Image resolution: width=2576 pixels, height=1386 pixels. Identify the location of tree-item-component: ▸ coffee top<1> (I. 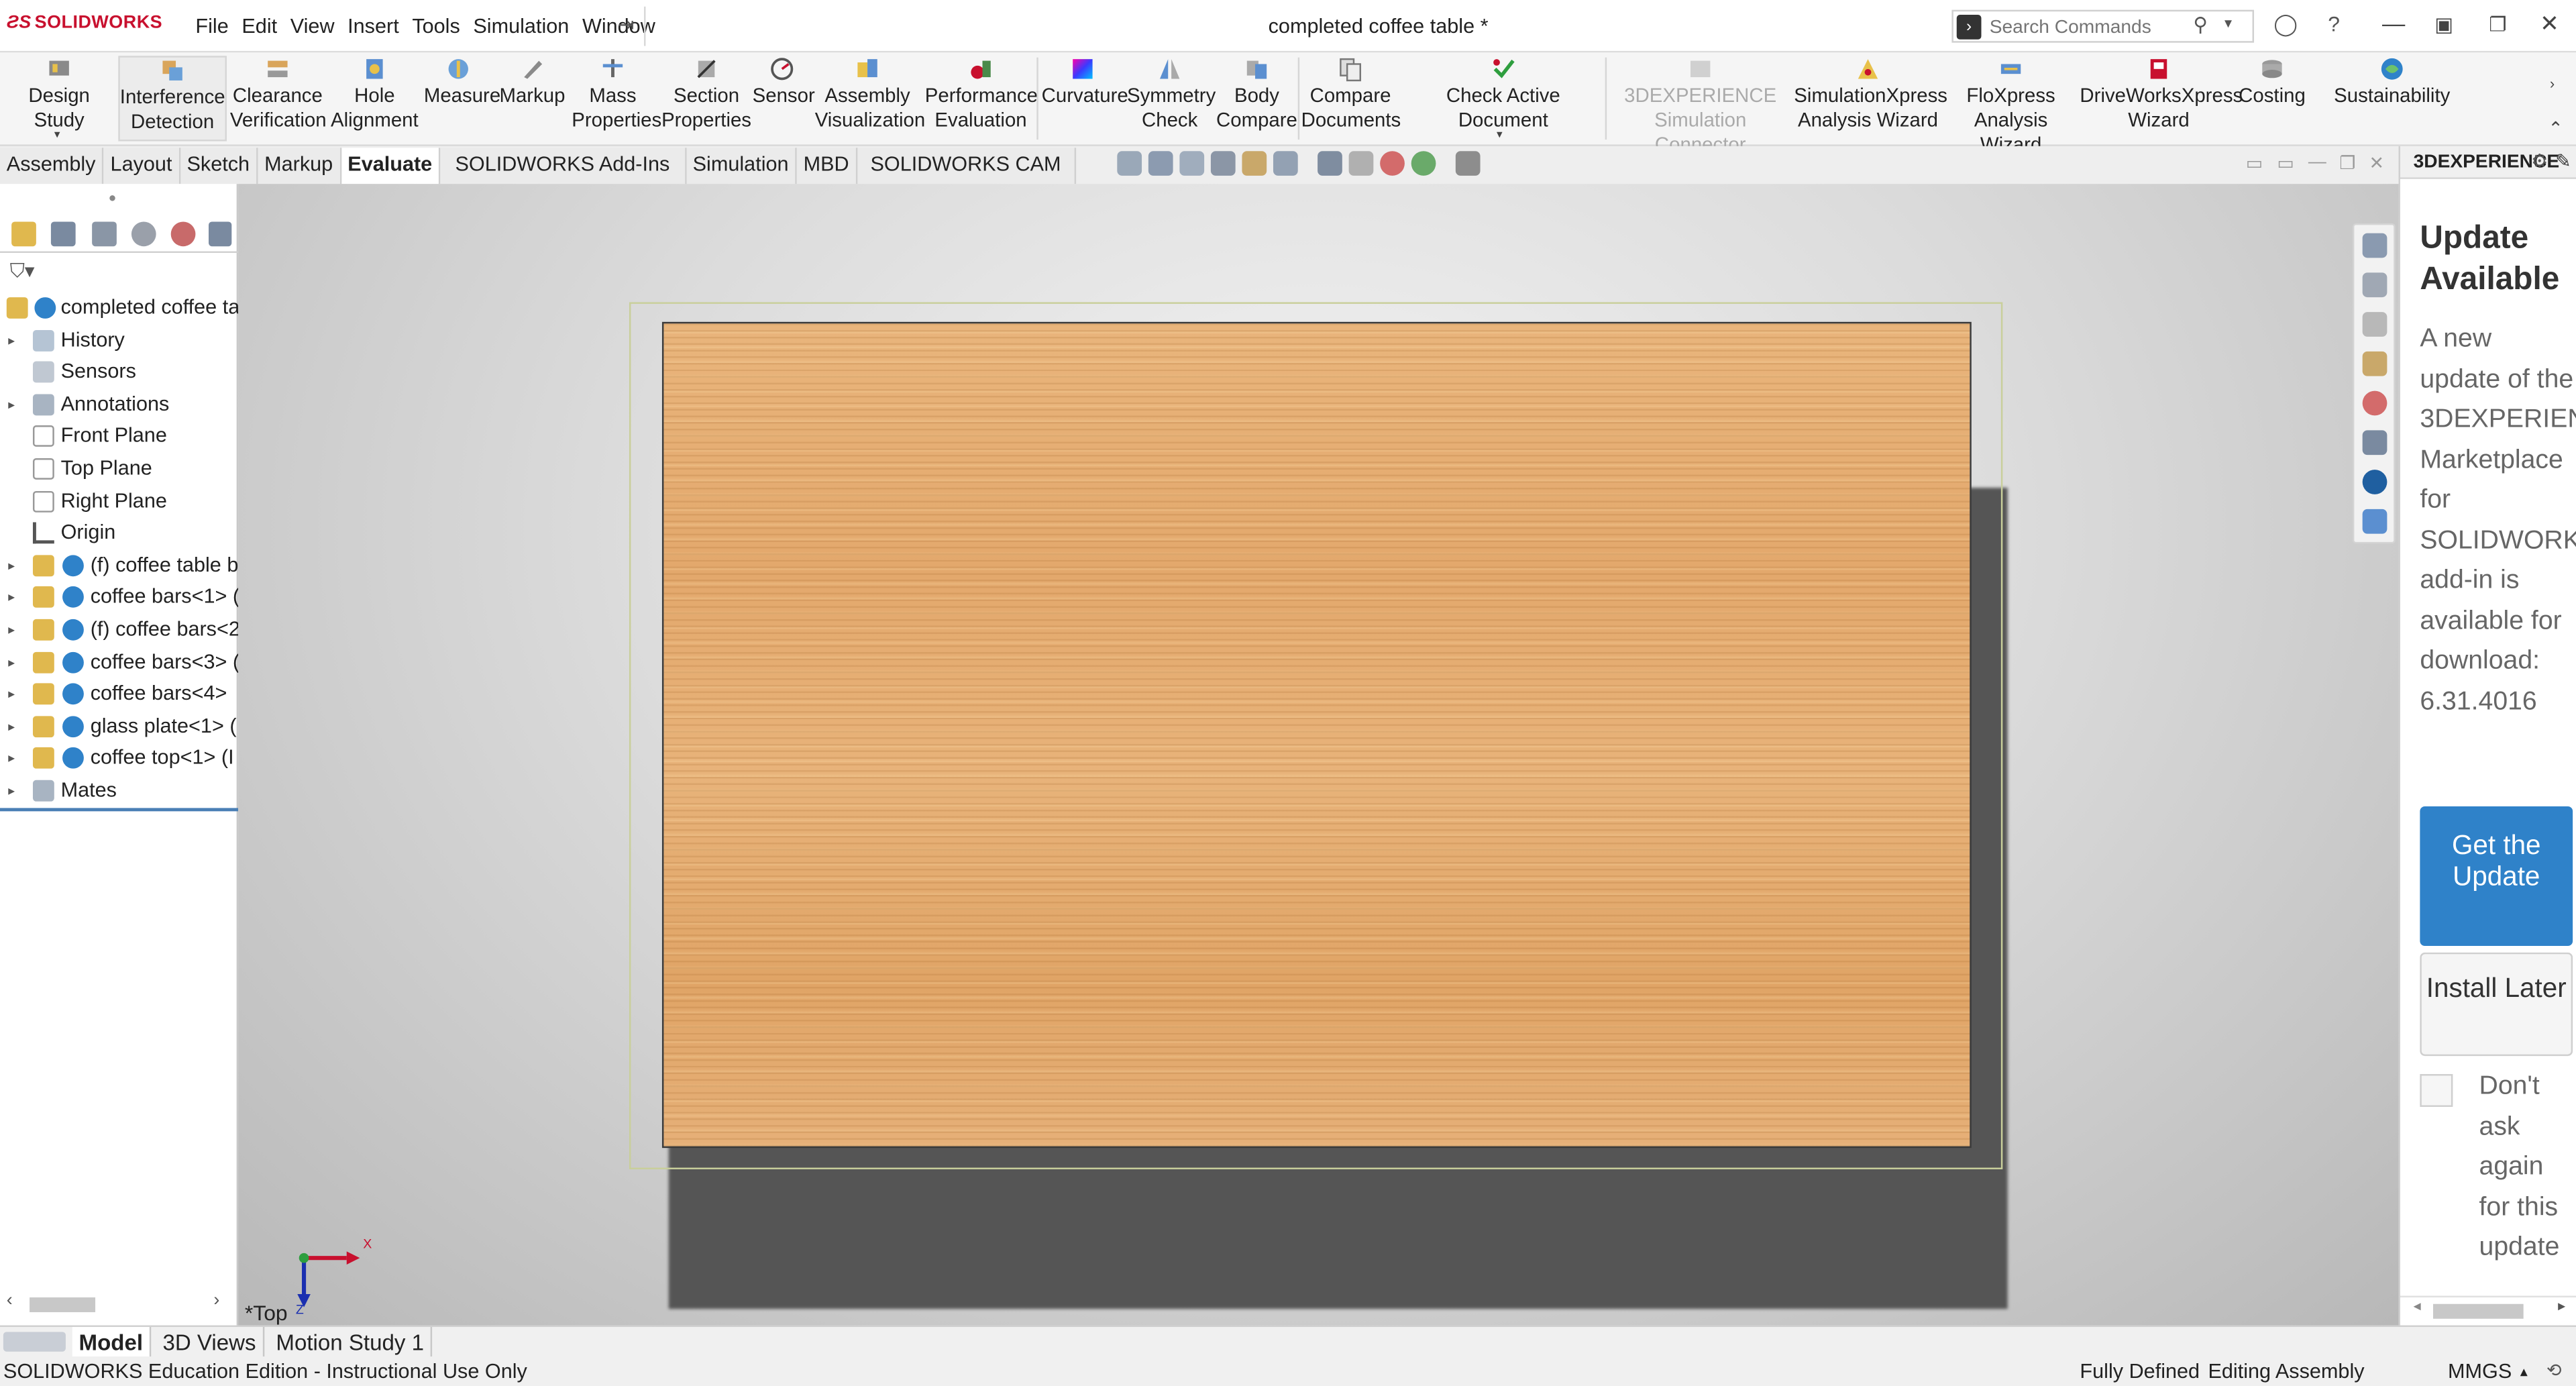
(119, 759).